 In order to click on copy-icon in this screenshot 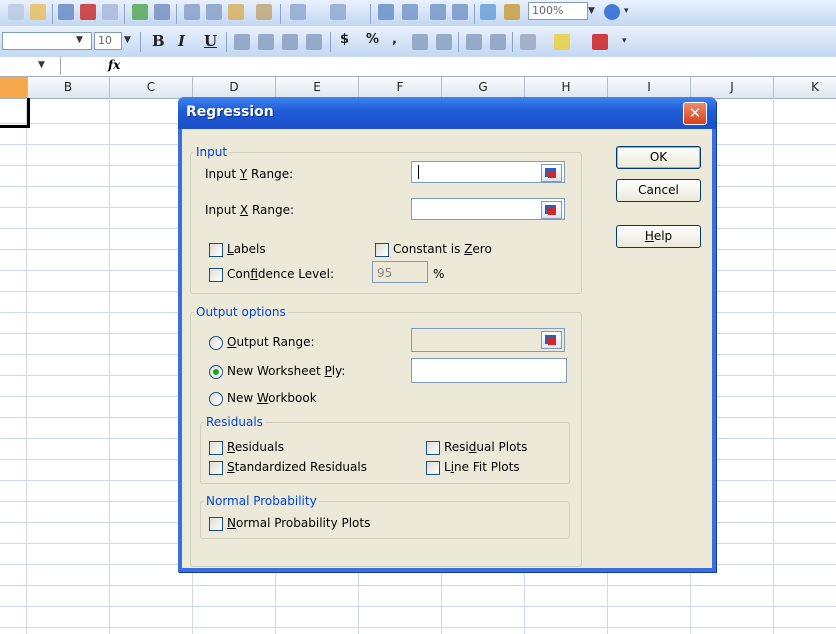, I will do `click(214, 12)`.